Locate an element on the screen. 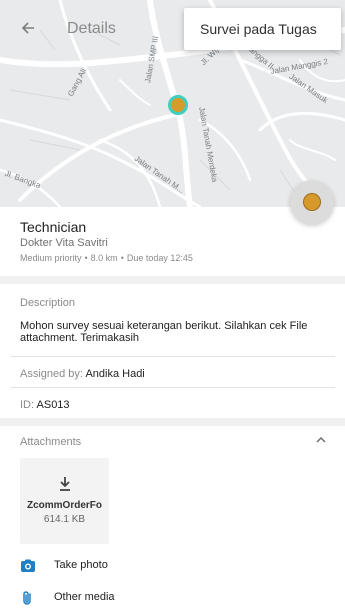  other-media-label: Other media is located at coordinates (84, 597).